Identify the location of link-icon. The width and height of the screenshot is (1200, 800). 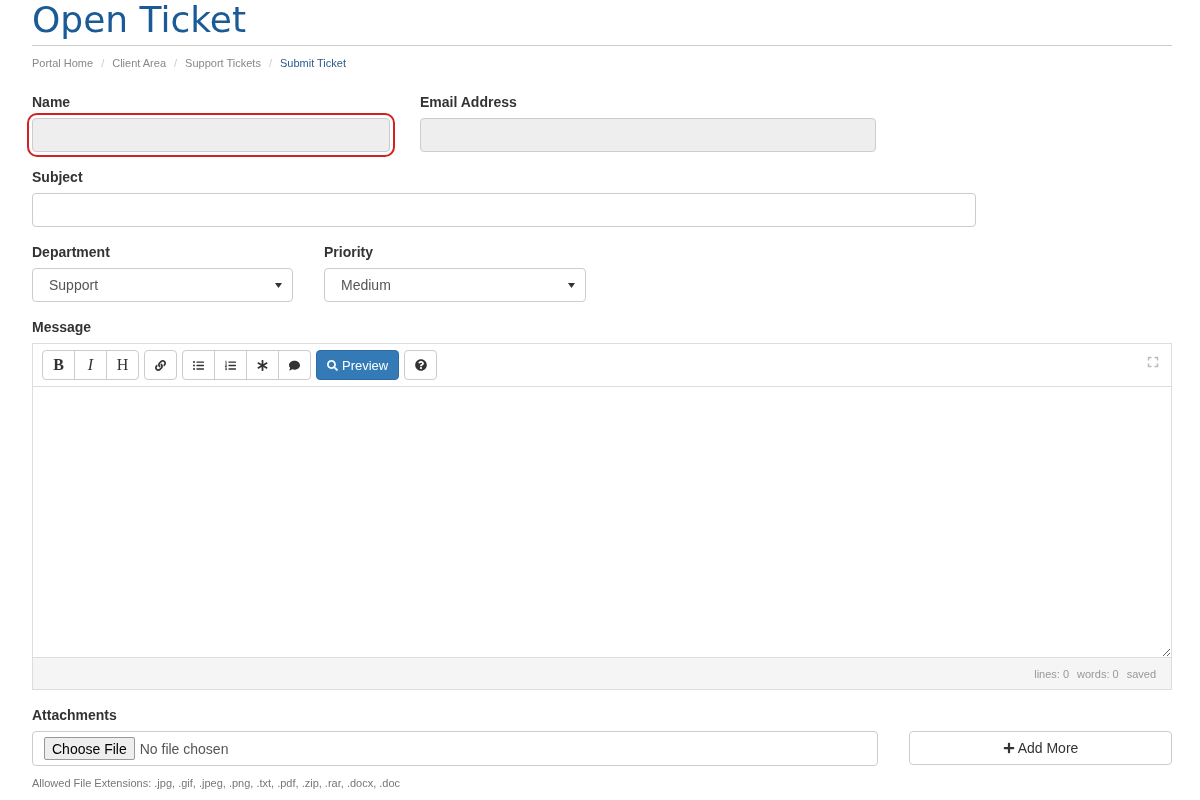
(160, 365).